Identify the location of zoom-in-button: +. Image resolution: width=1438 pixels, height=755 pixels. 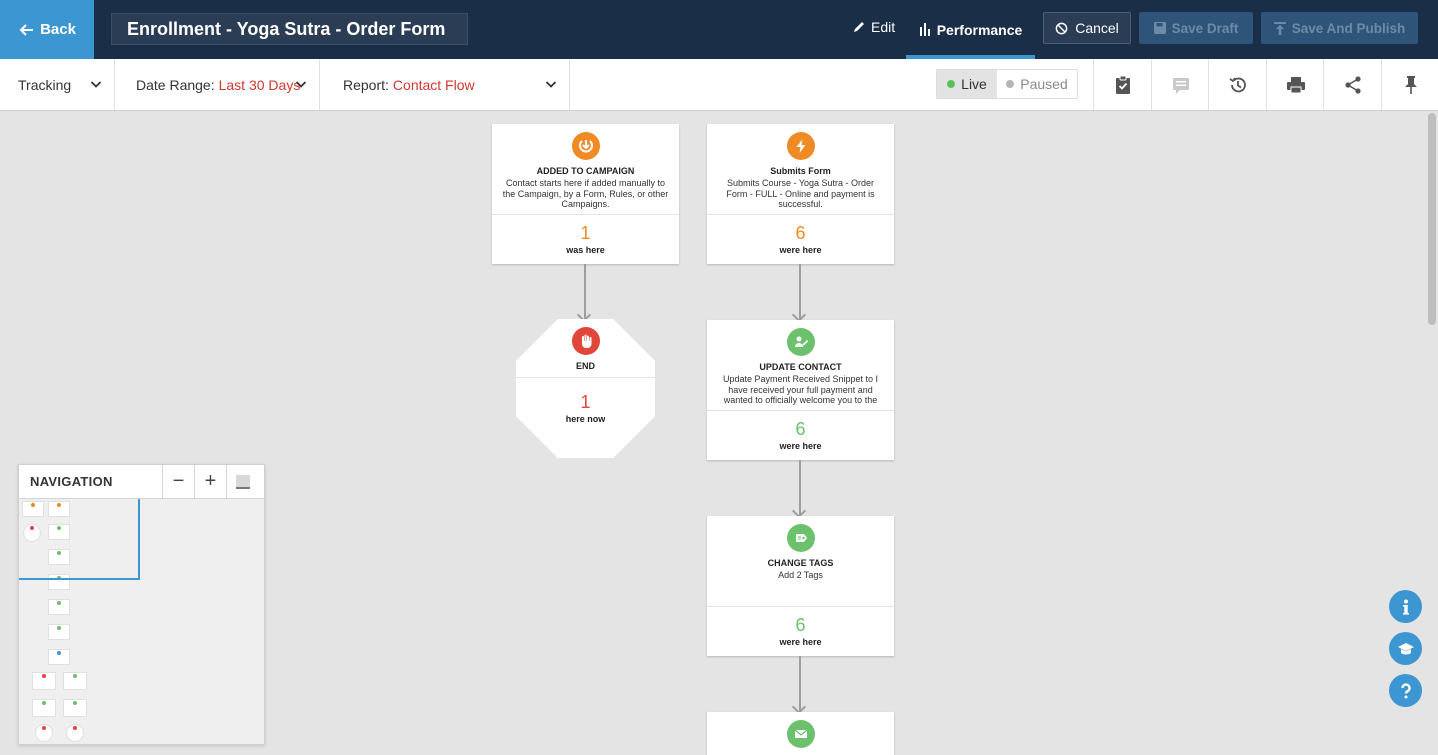
(210, 481).